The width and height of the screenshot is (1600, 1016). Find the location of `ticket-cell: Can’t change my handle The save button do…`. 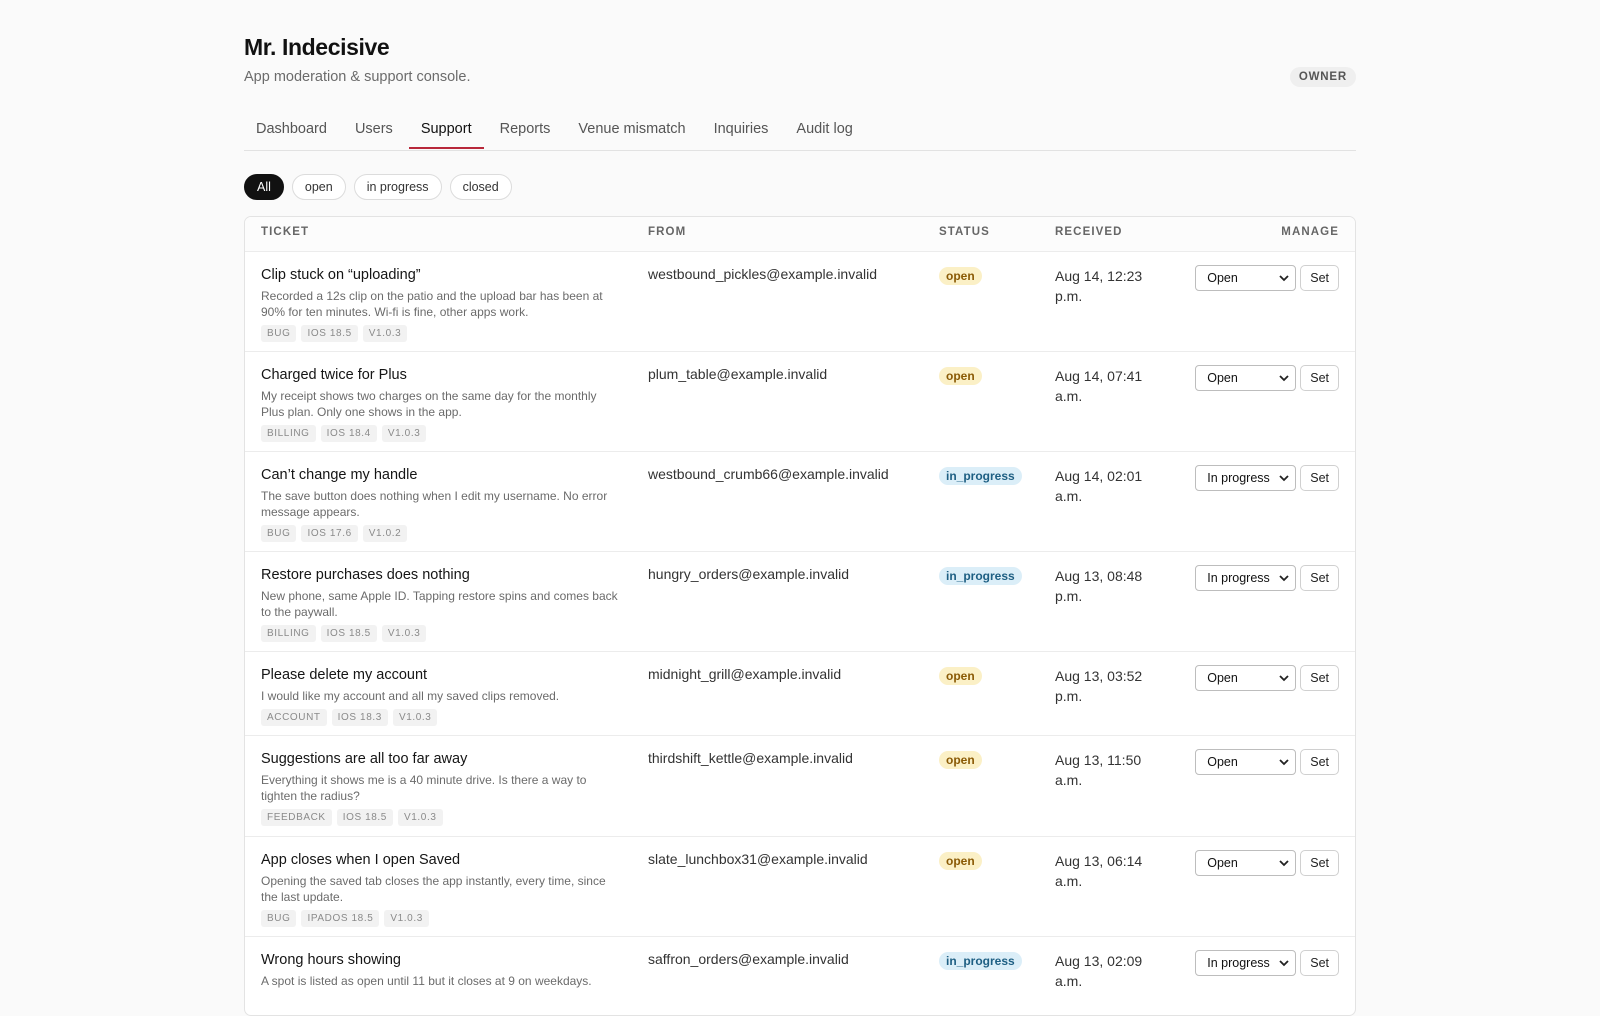

ticket-cell: Can’t change my handle The save button do… is located at coordinates (441, 503).